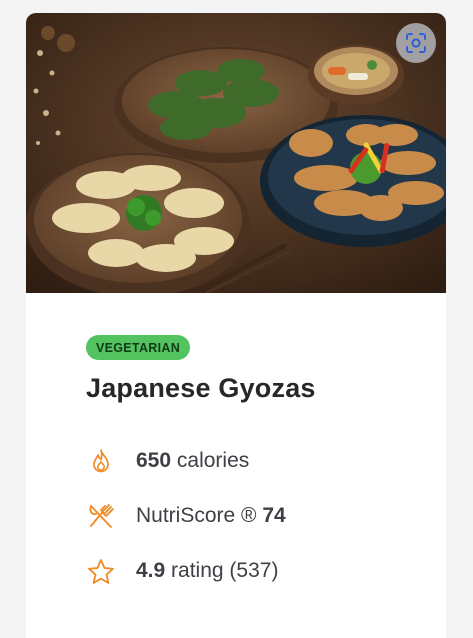 The width and height of the screenshot is (473, 638). What do you see at coordinates (101, 516) in the screenshot?
I see `fork-knife-icon` at bounding box center [101, 516].